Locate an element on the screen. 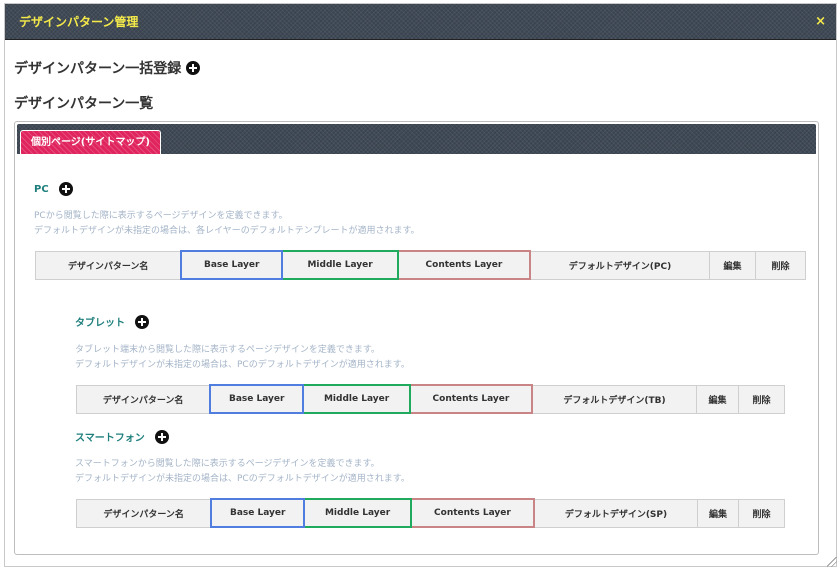 This screenshot has height=569, width=839. sp-title-label: スマートフォン is located at coordinates (110, 438).